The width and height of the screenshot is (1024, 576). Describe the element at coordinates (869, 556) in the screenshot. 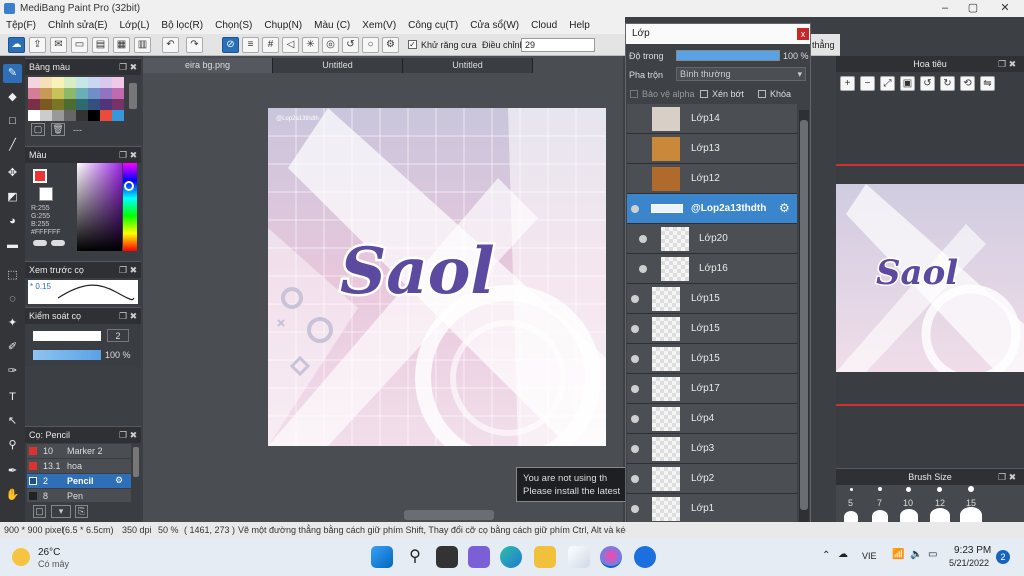

I see `language-indicator: VIE` at that location.